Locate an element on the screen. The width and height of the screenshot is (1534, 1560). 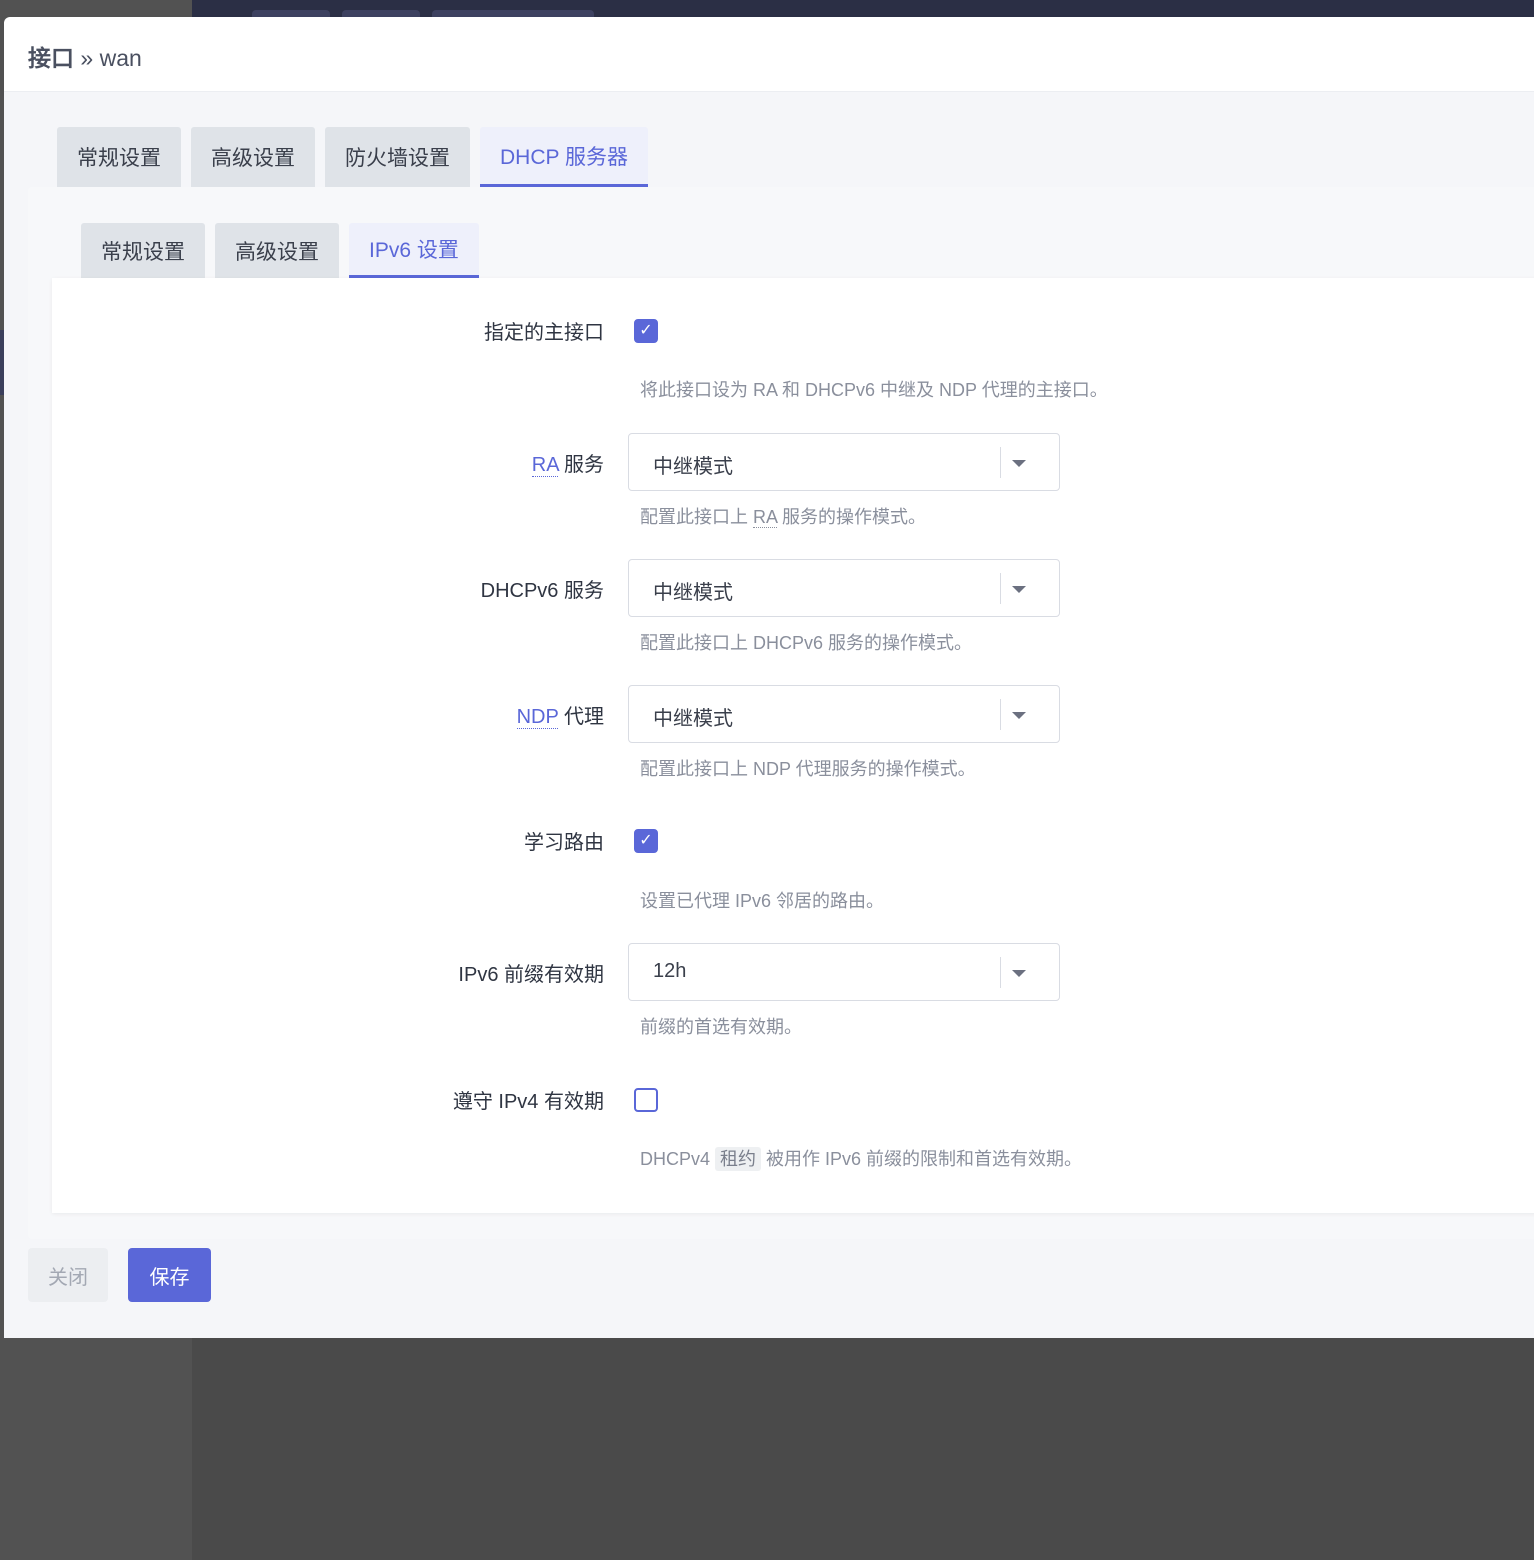
learn-routes-label: 学习路由 is located at coordinates (564, 843).